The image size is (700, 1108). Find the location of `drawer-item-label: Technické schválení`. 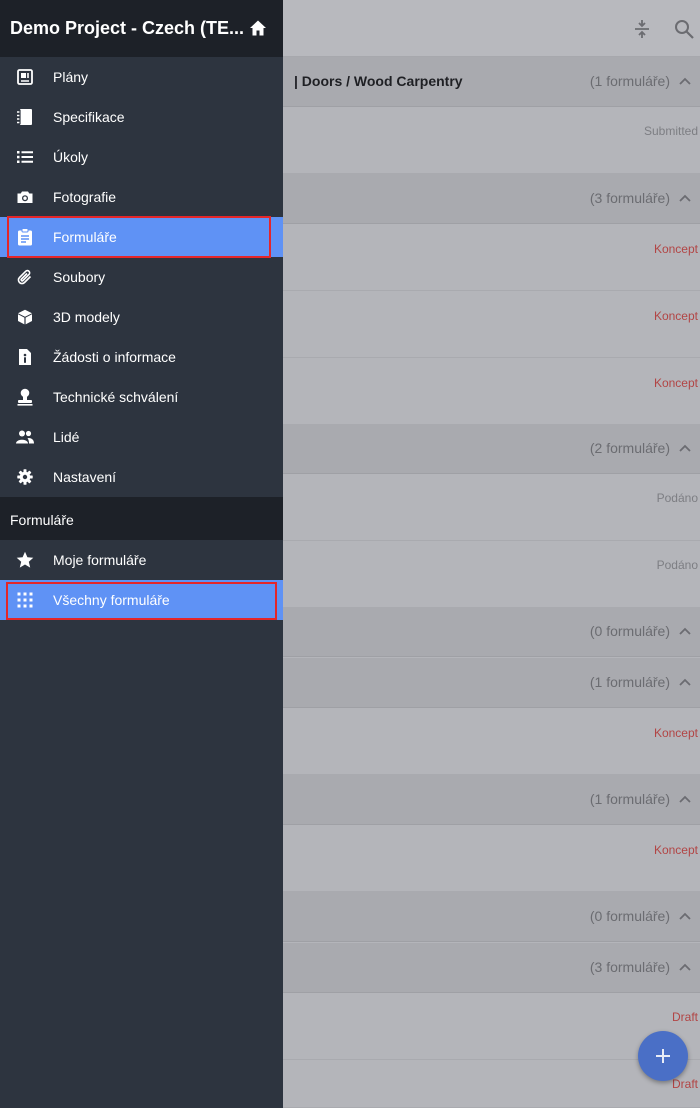

drawer-item-label: Technické schválení is located at coordinates (116, 397).